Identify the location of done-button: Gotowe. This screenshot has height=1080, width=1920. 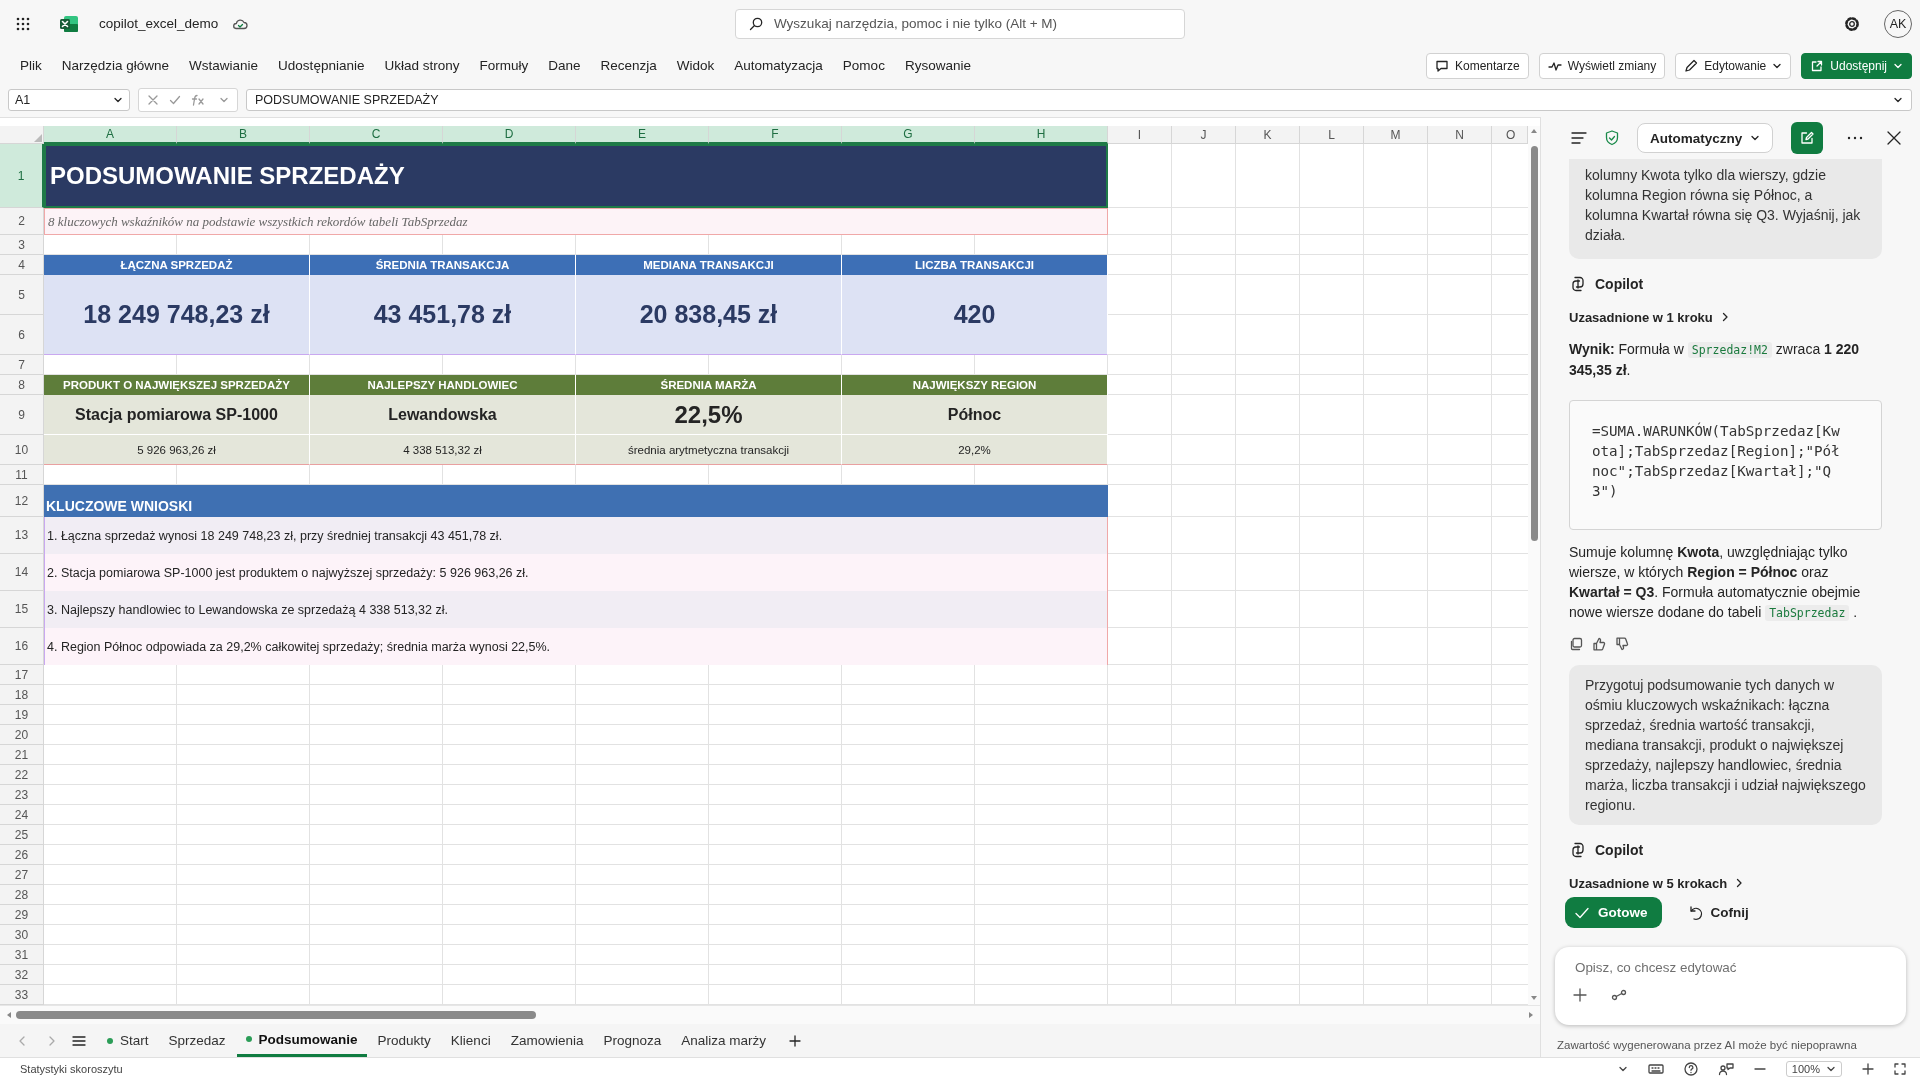
(1613, 913).